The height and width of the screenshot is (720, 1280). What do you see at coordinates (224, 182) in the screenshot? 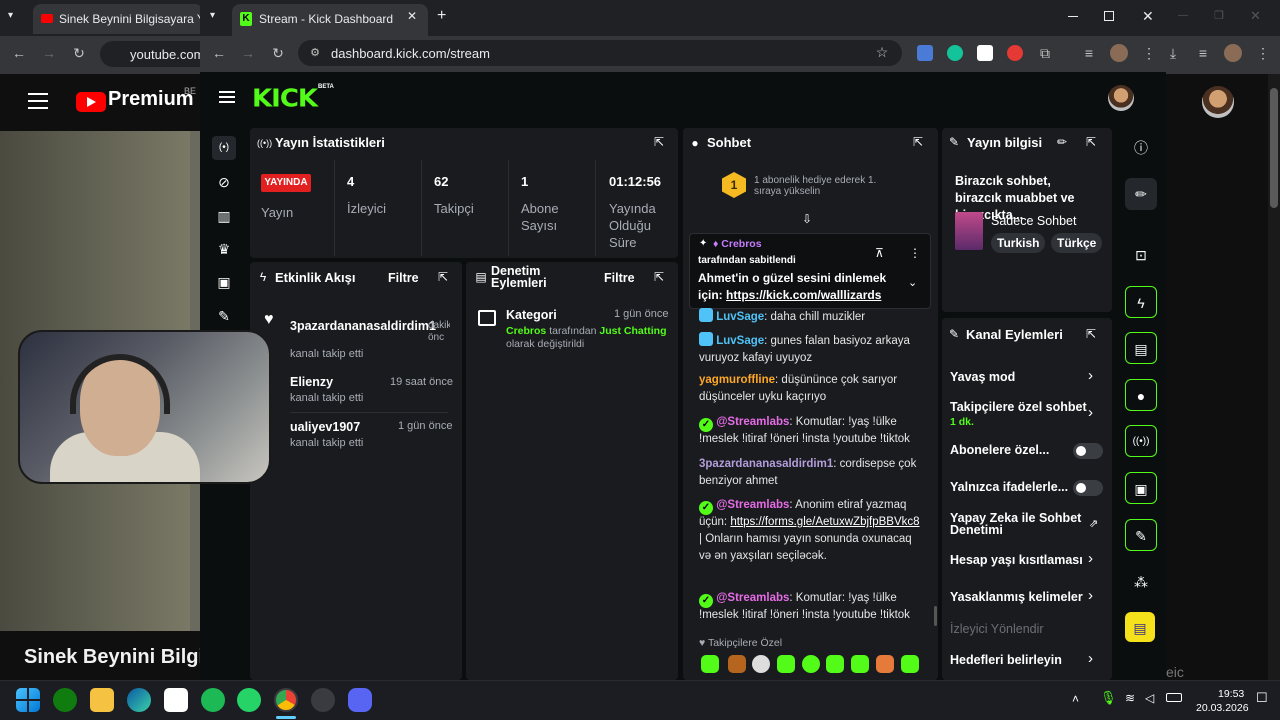
I see `link-icon: ⊘` at bounding box center [224, 182].